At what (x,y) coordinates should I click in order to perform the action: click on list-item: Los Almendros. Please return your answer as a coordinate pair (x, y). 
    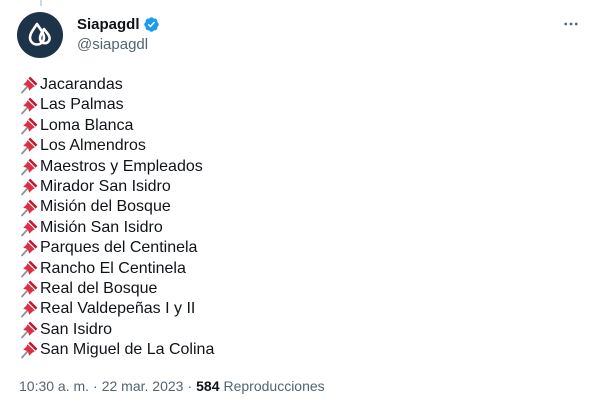
    Looking at the image, I should click on (116, 146).